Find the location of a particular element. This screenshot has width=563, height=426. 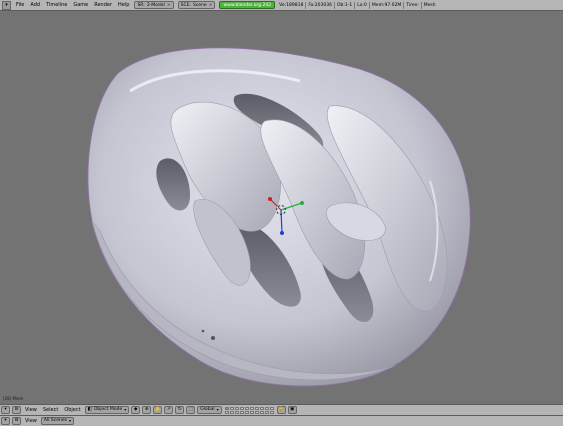

lock-icon: 🔒 is located at coordinates (281, 410).